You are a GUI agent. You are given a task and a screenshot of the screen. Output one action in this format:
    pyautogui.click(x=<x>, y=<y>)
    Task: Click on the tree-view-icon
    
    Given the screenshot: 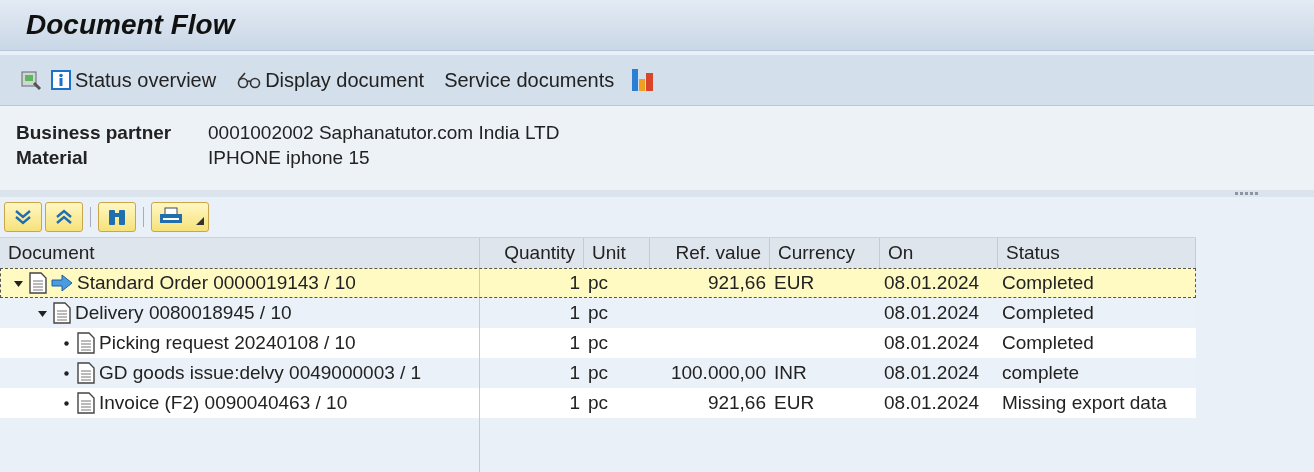 What is the action you would take?
    pyautogui.click(x=31, y=80)
    